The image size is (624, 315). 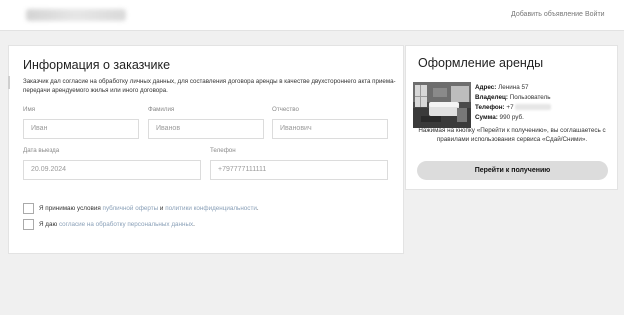 I want to click on phone-input: +797777111111, so click(x=299, y=170).